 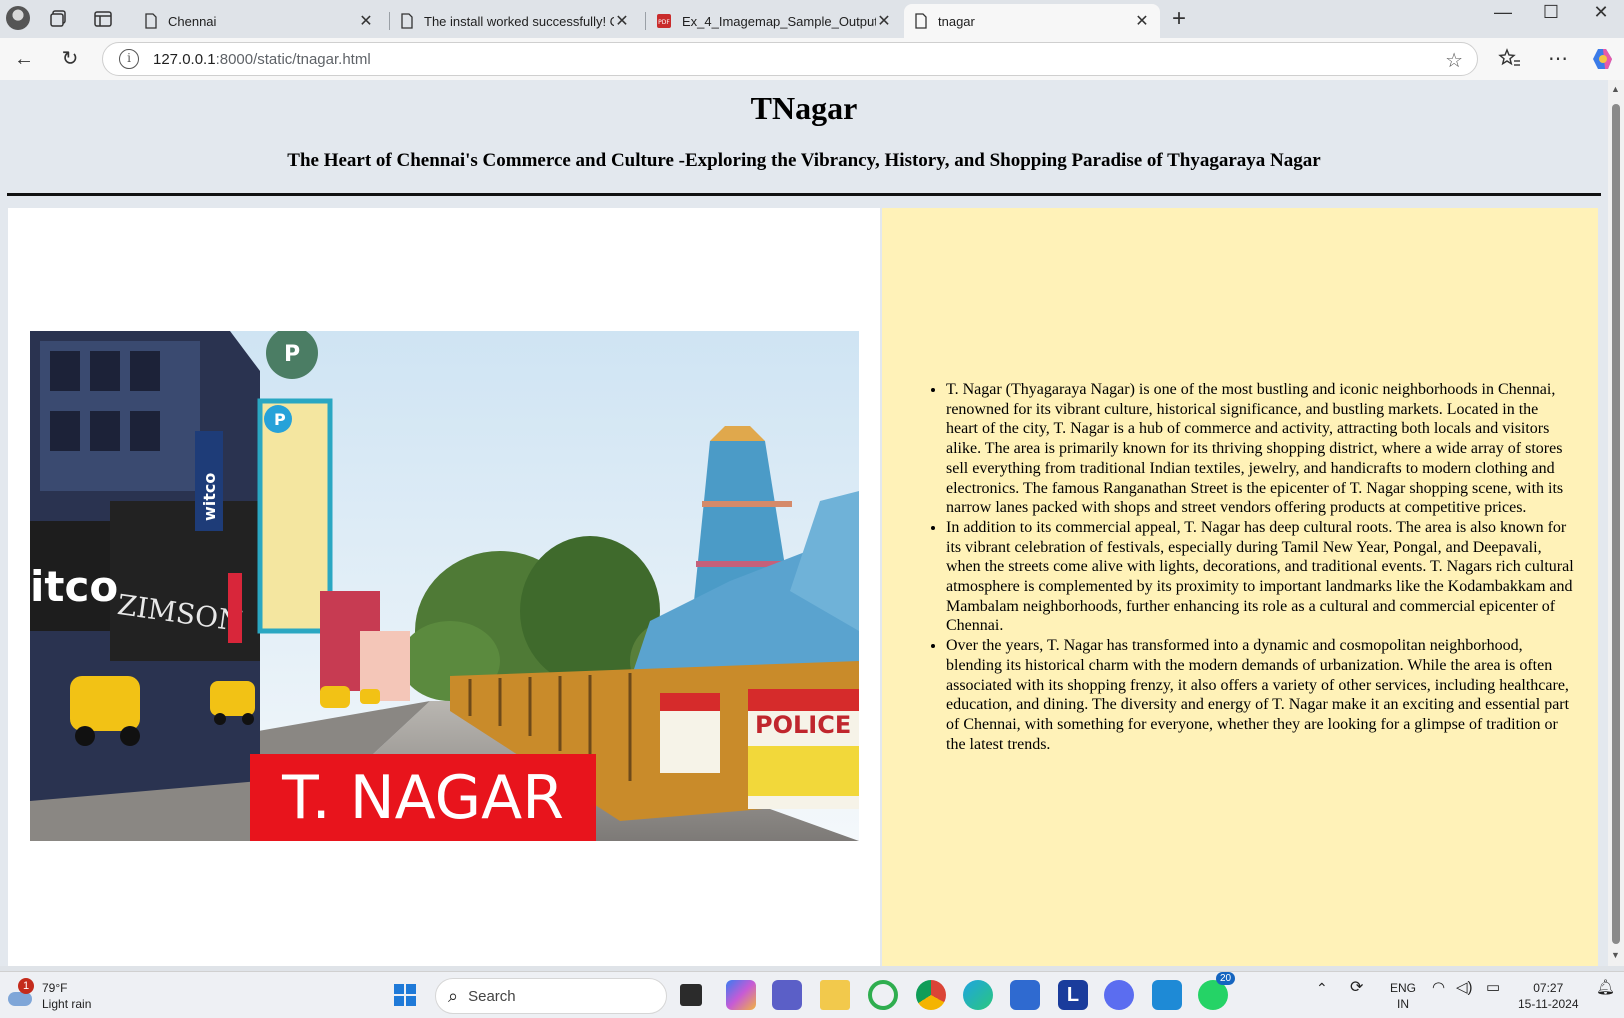 I want to click on address-bar: i 127.0.0.1:8000/static/tnagar.html ☆, so click(x=790, y=59).